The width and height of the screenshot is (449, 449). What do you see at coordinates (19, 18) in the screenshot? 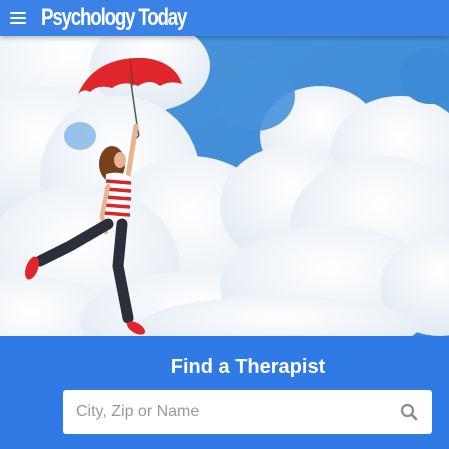
I see `hamburger-menu-icon` at bounding box center [19, 18].